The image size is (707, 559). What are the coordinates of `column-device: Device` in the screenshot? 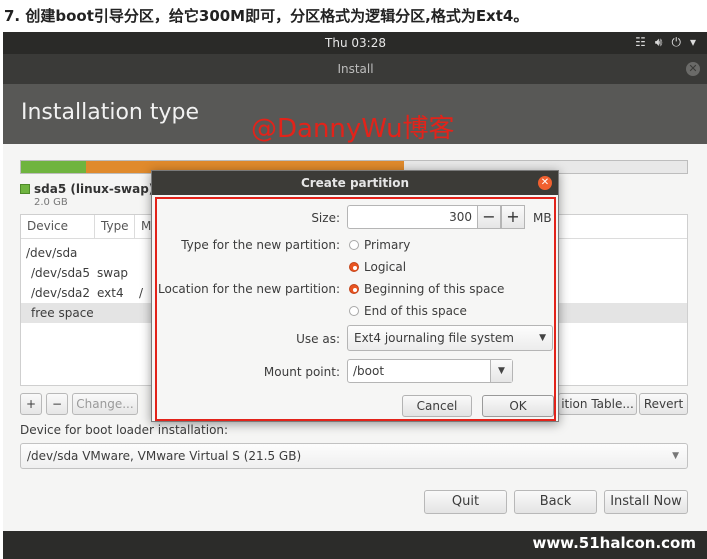 It's located at (58, 226).